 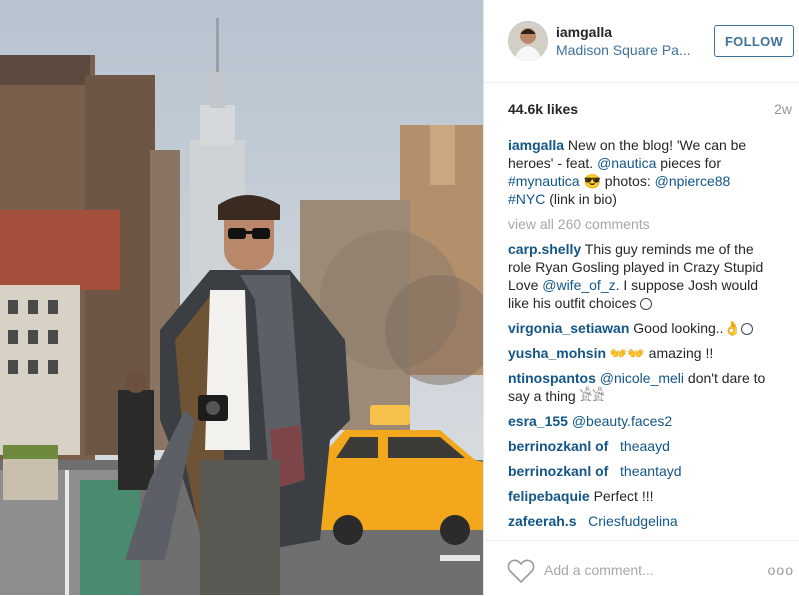 What do you see at coordinates (526, 199) in the screenshot?
I see `caption-hashtag-nyc: #NYC` at bounding box center [526, 199].